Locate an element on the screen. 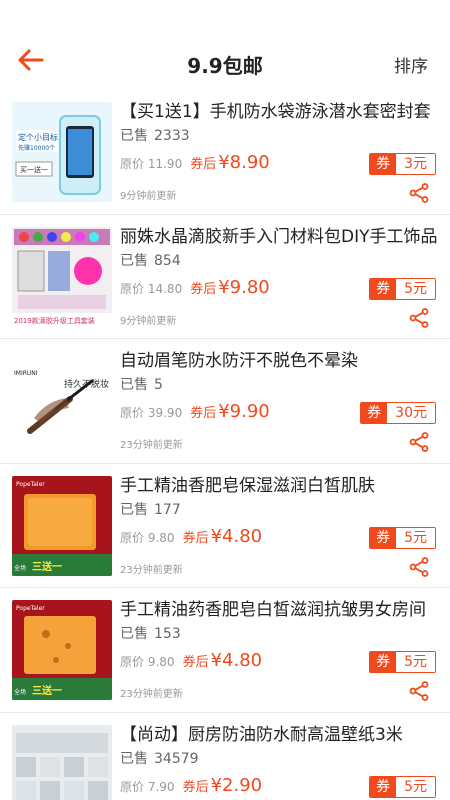  price-row: 原价 7.90 券后 ¥2.90 is located at coordinates (191, 787).